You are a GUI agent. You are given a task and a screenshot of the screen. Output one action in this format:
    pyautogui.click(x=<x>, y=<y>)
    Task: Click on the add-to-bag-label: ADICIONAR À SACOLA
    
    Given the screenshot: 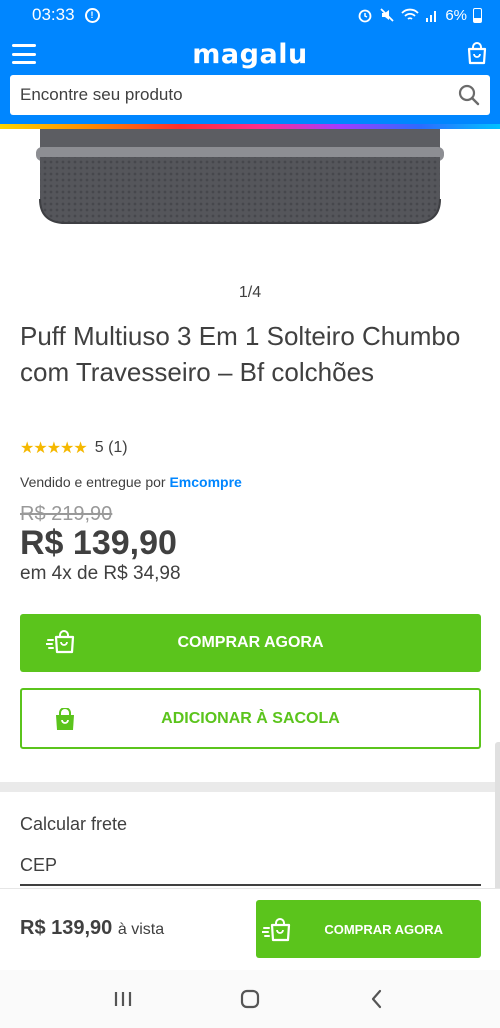 What is the action you would take?
    pyautogui.click(x=250, y=718)
    